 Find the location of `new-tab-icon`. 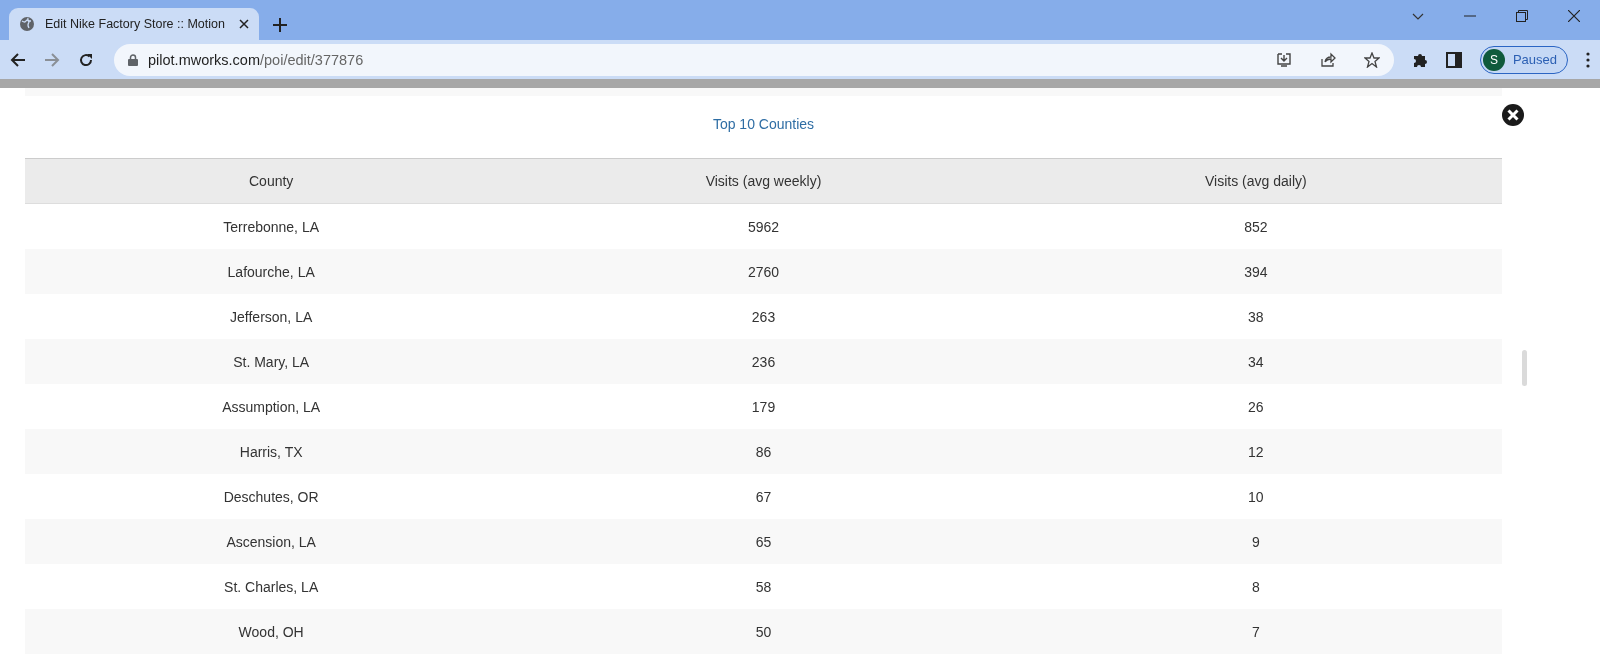

new-tab-icon is located at coordinates (280, 25).